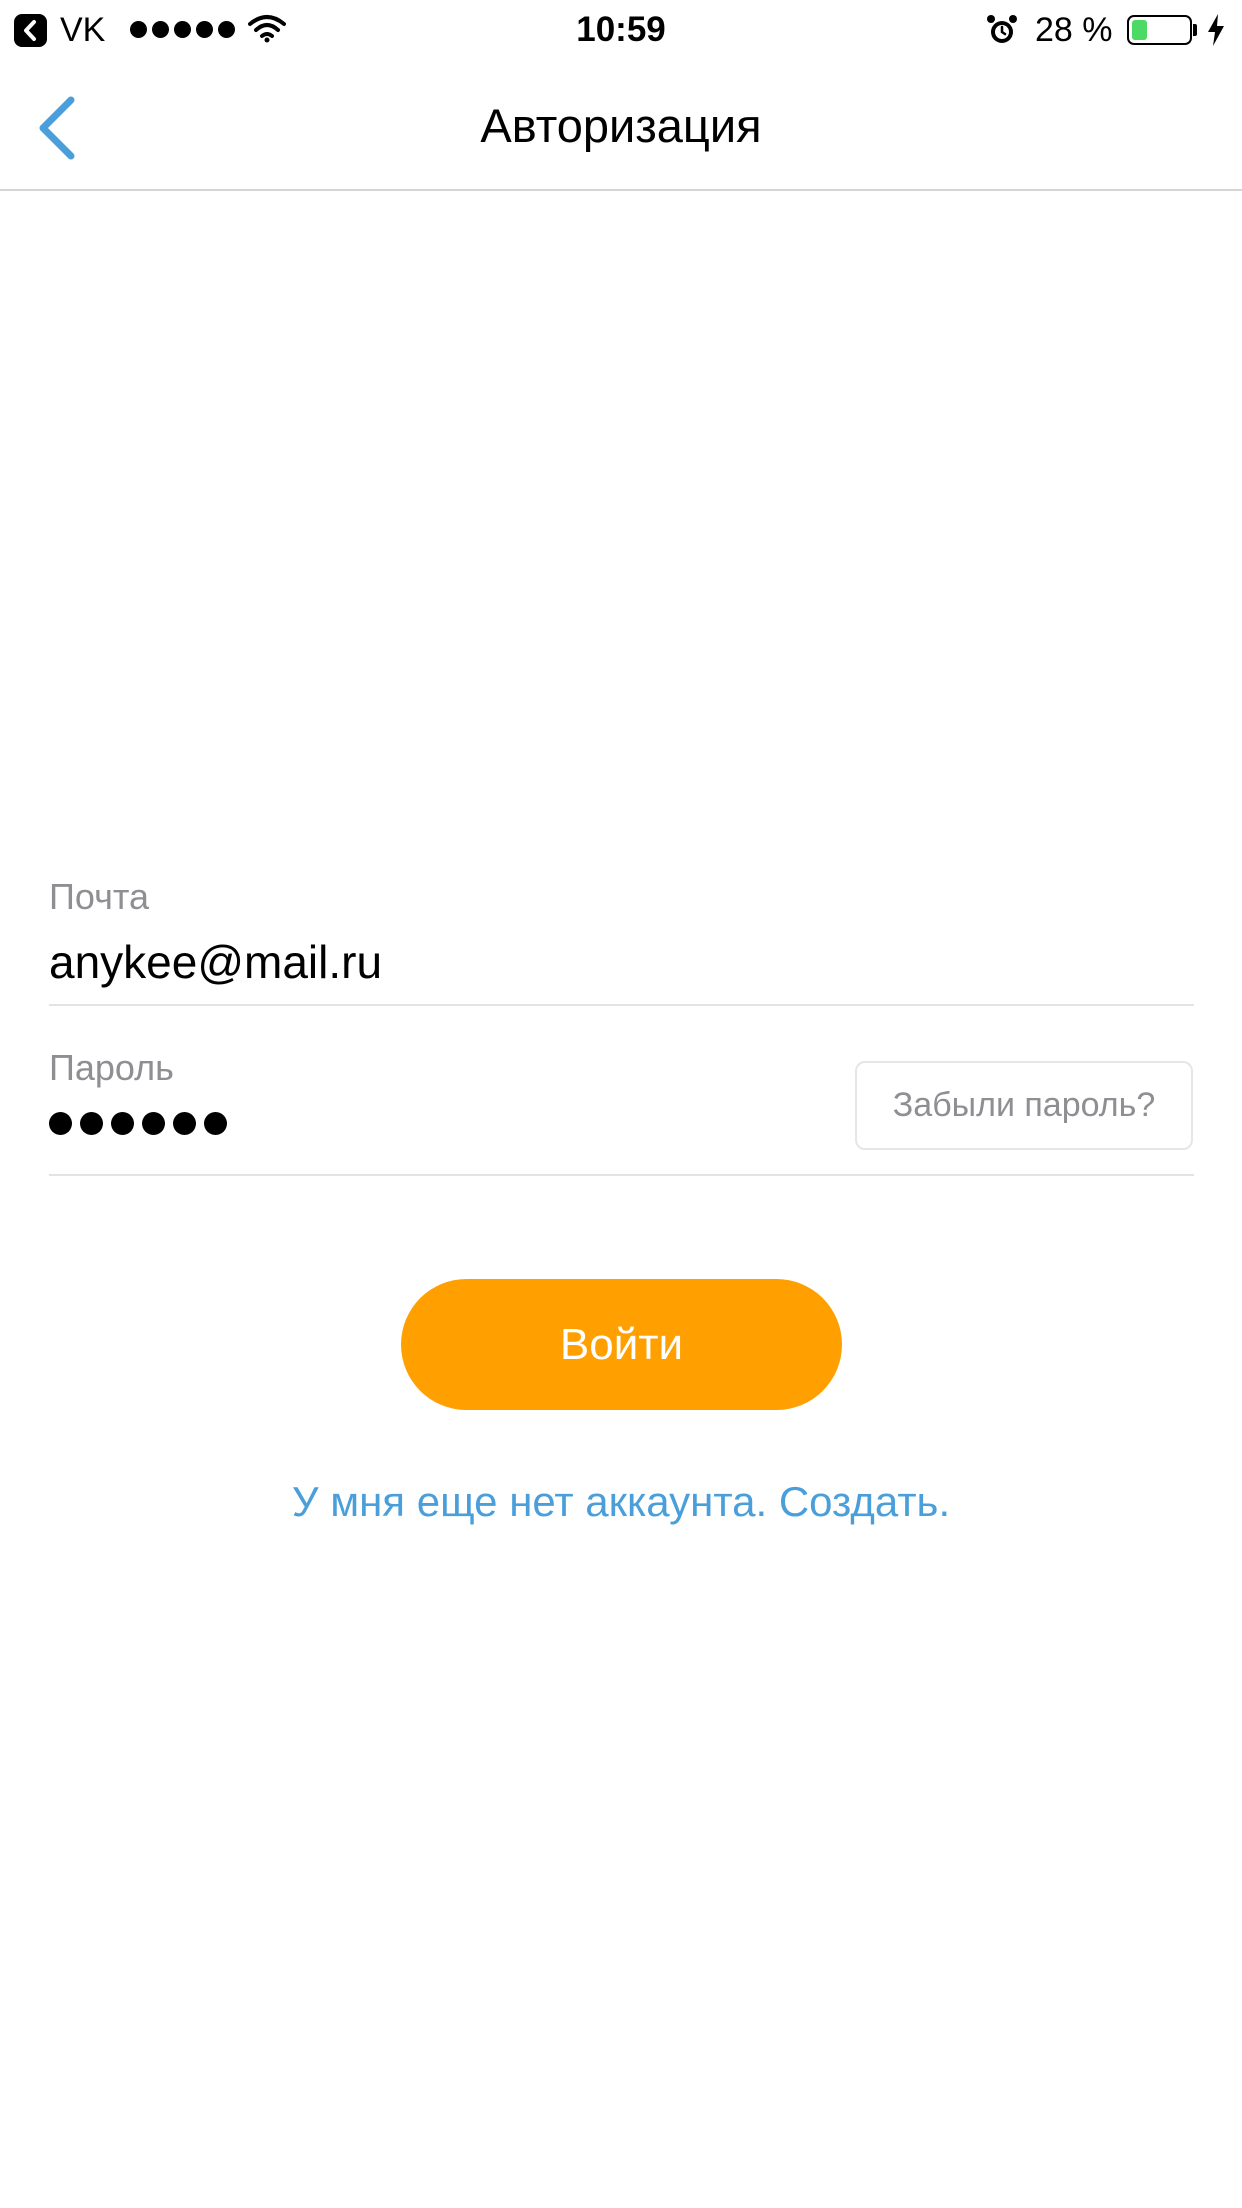 The height and width of the screenshot is (2208, 1242). I want to click on password-field, so click(138, 1123).